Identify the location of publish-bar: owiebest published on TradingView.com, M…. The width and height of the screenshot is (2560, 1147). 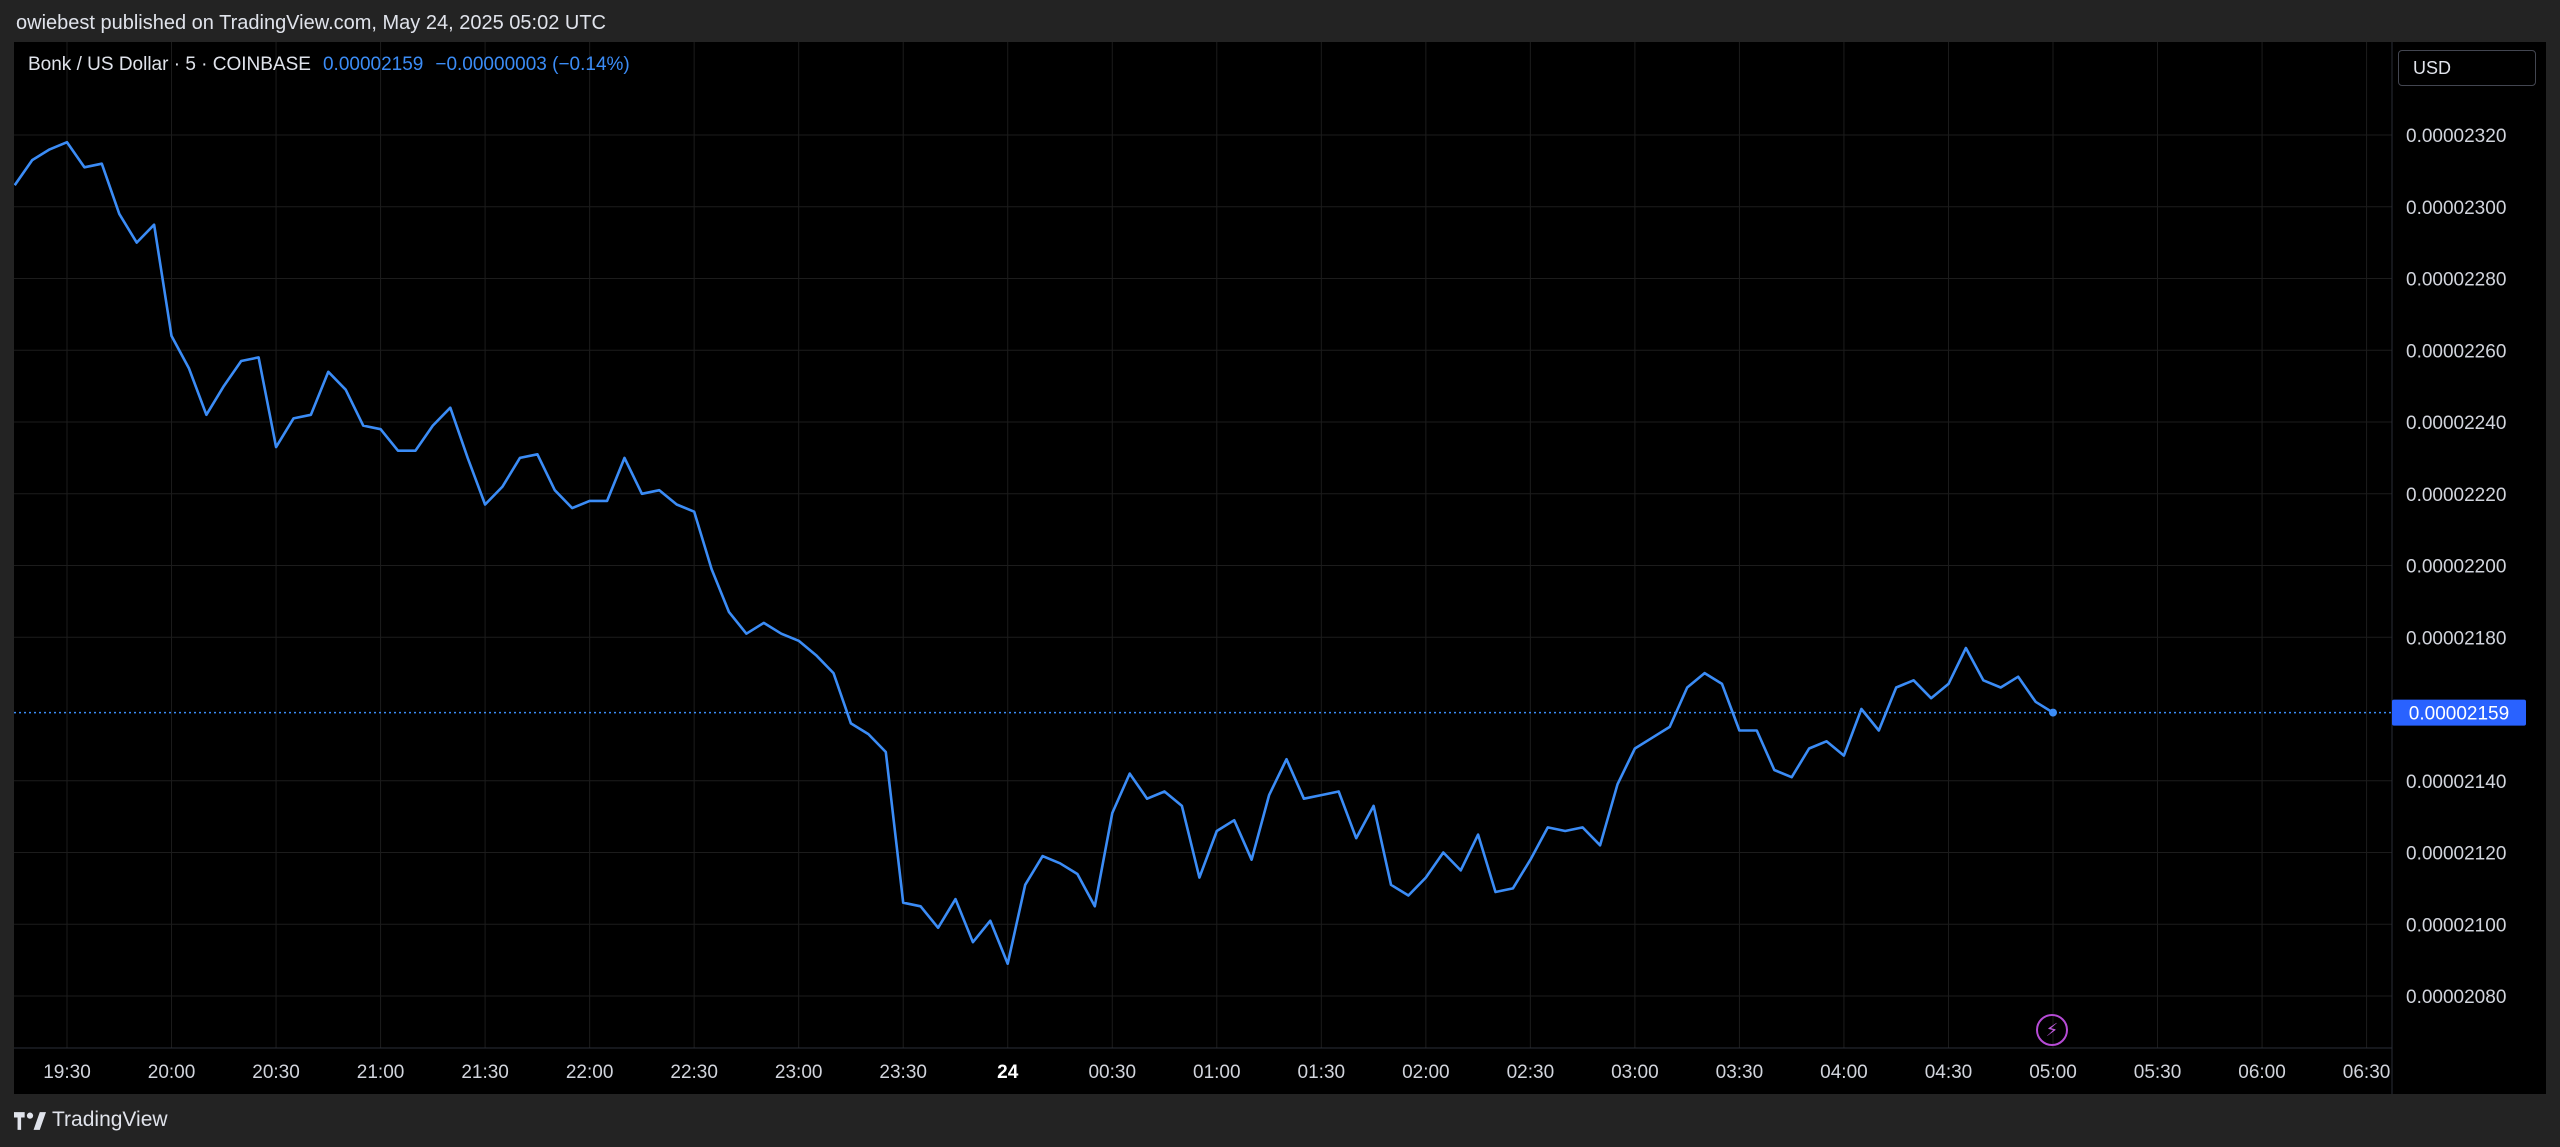
(1280, 24).